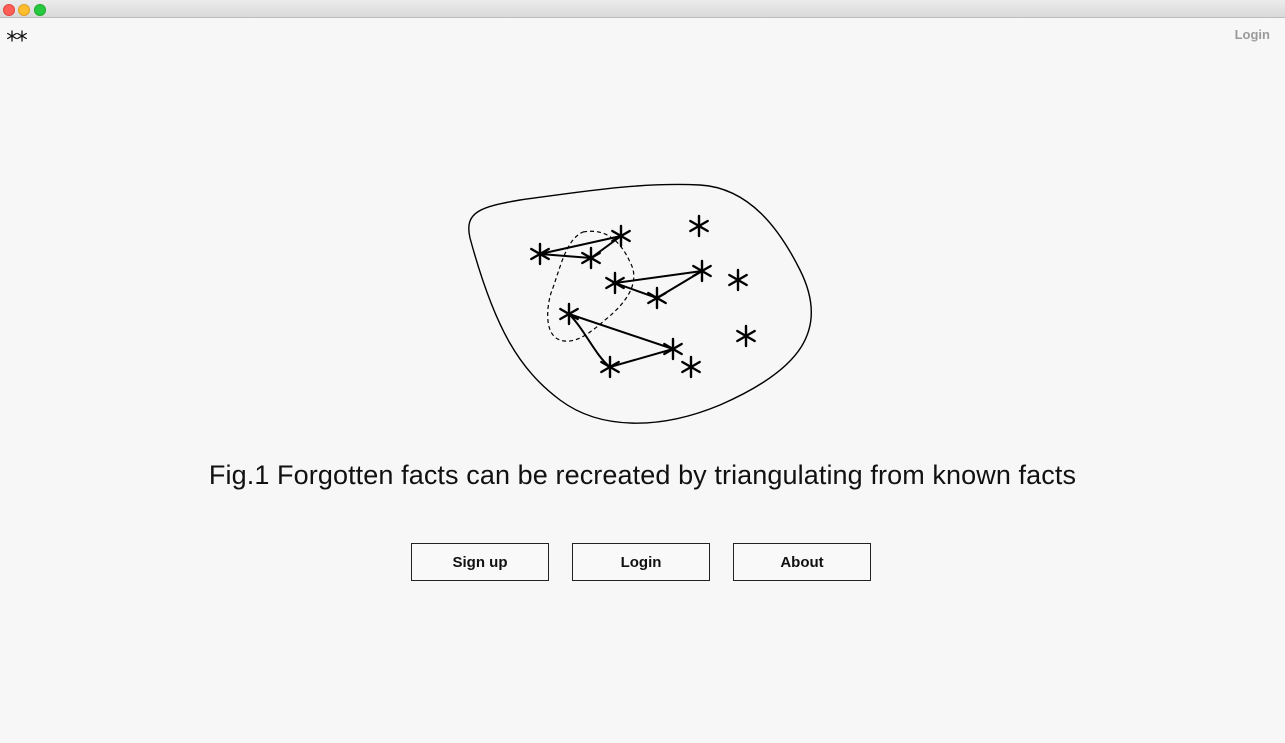 The width and height of the screenshot is (1285, 743). What do you see at coordinates (802, 562) in the screenshot?
I see `about-button: About` at bounding box center [802, 562].